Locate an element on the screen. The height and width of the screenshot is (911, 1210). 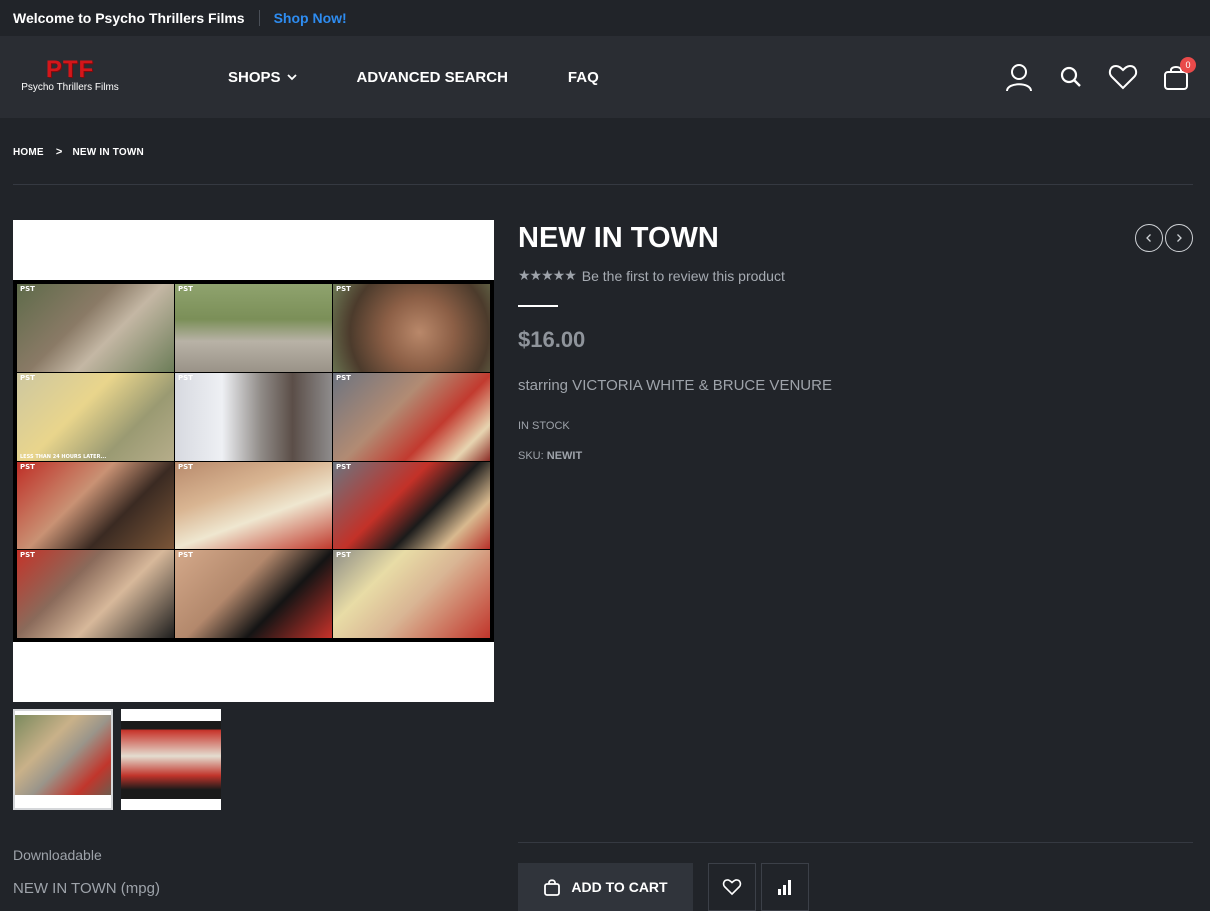
downloadable-heading: Downloadable is located at coordinates (57, 855).